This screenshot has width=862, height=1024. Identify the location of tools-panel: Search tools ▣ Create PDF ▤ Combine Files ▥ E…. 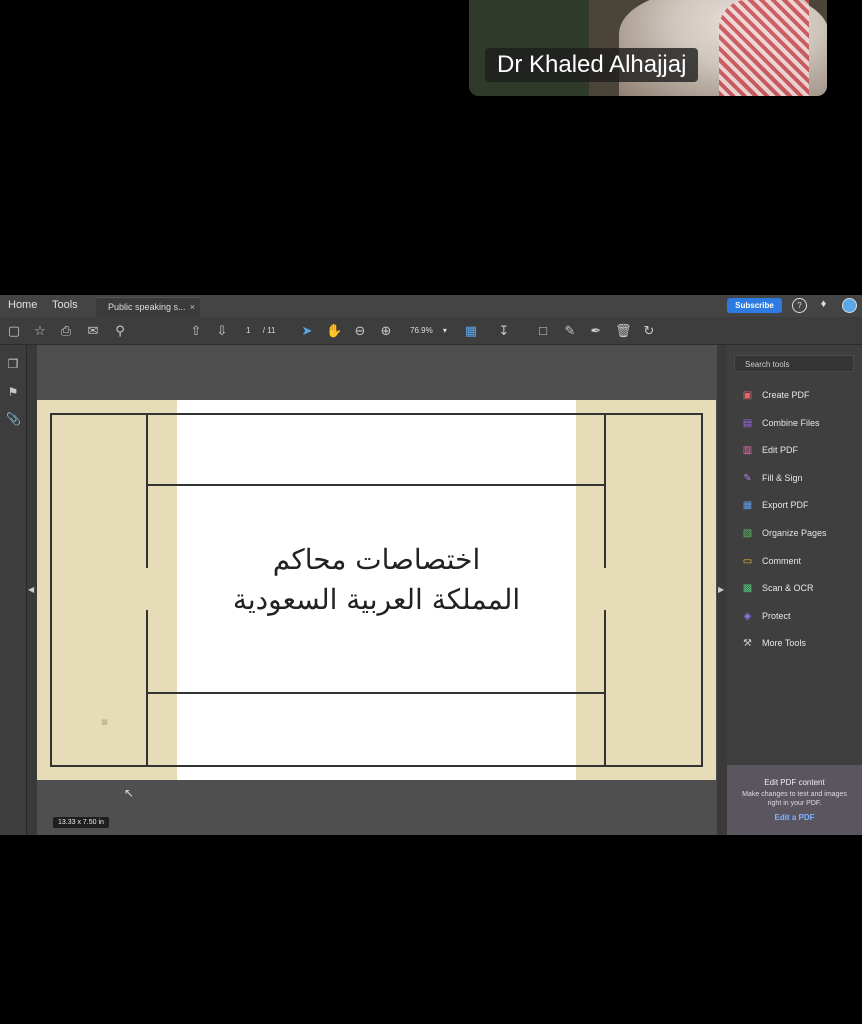
(794, 590).